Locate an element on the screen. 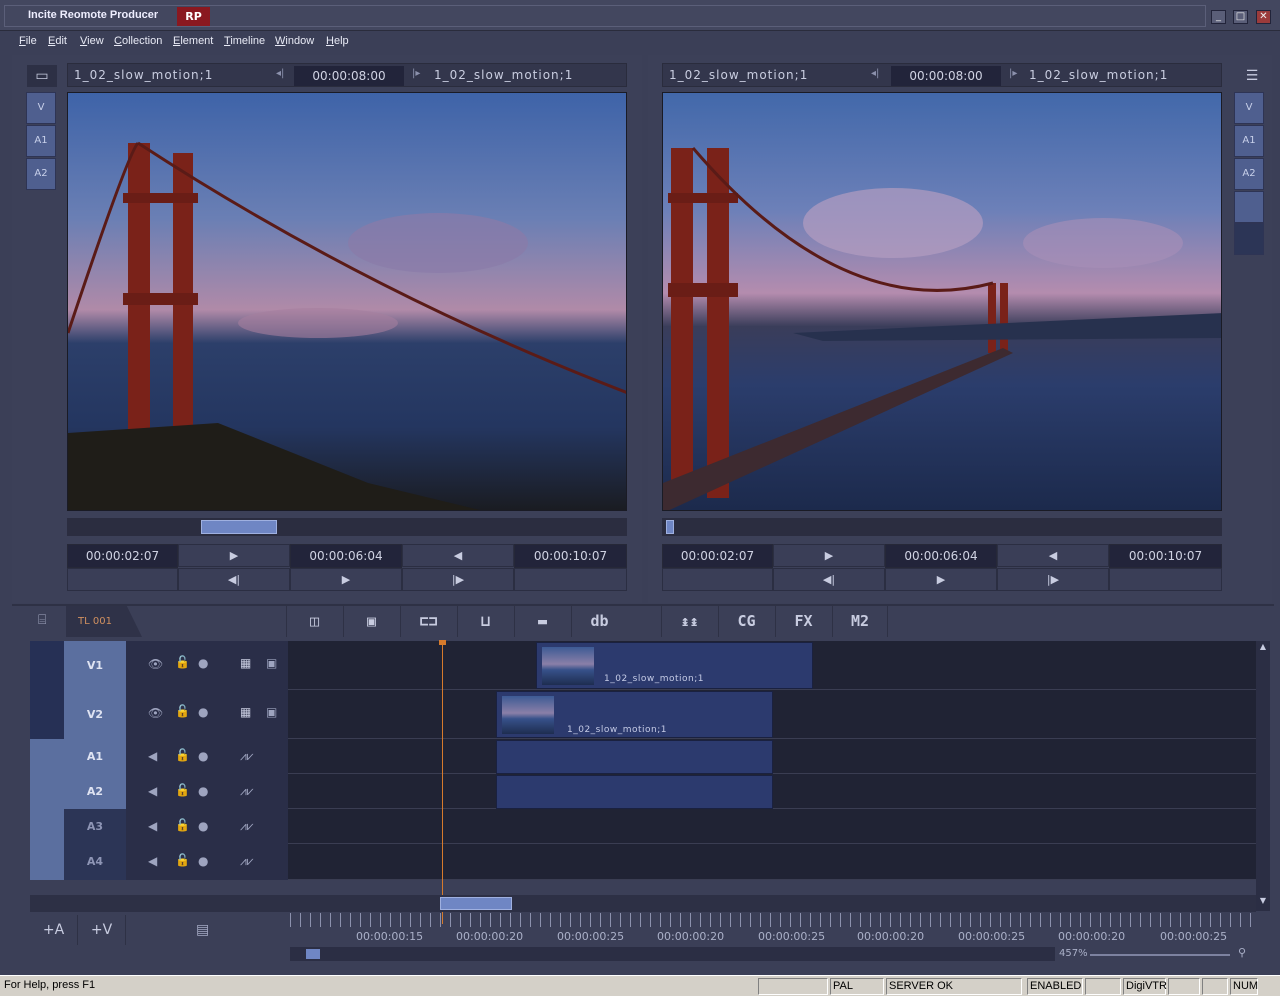  program-linked-clip: 1_02_slow_motion;1 is located at coordinates (1098, 75).